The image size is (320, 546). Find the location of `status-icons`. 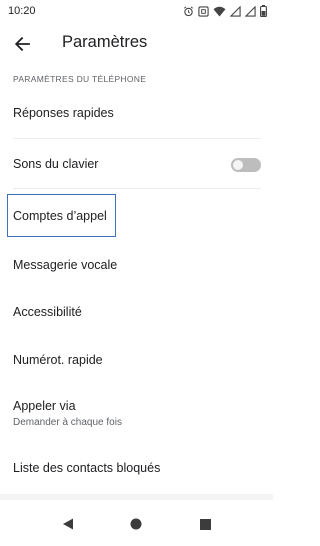

status-icons is located at coordinates (225, 11).